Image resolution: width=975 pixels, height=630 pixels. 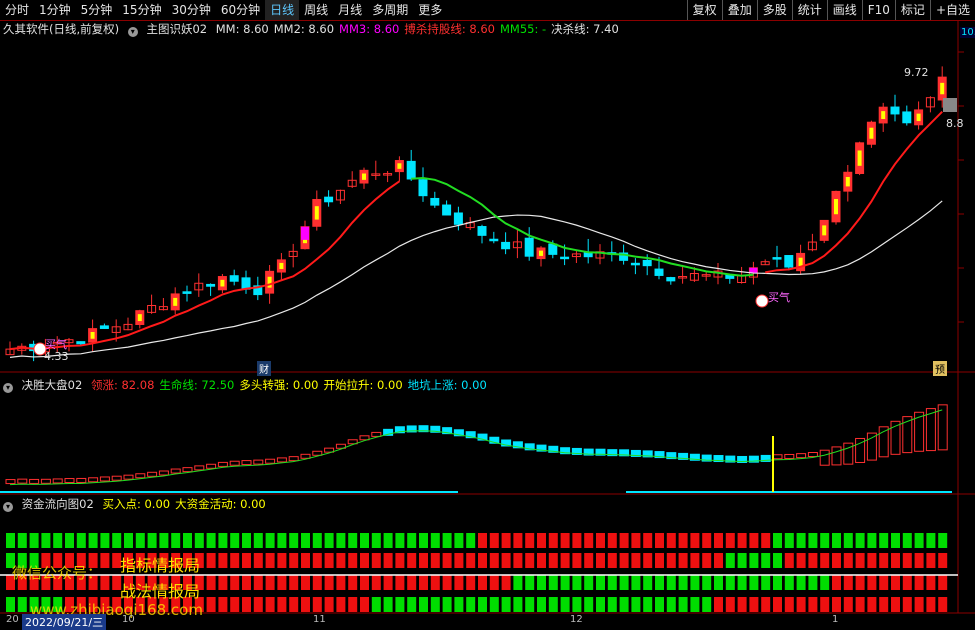 I want to click on finance-marker: 财, so click(x=264, y=368).